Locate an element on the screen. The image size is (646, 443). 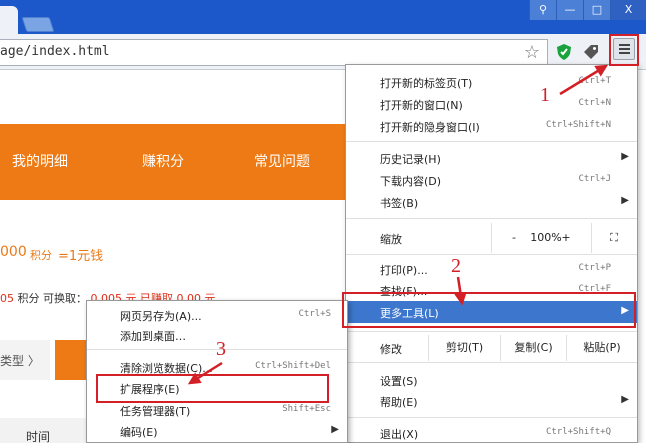
new-tab-button is located at coordinates (38, 24).